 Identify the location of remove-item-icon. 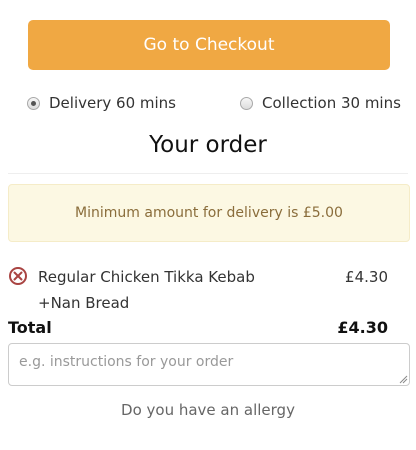
(18, 276).